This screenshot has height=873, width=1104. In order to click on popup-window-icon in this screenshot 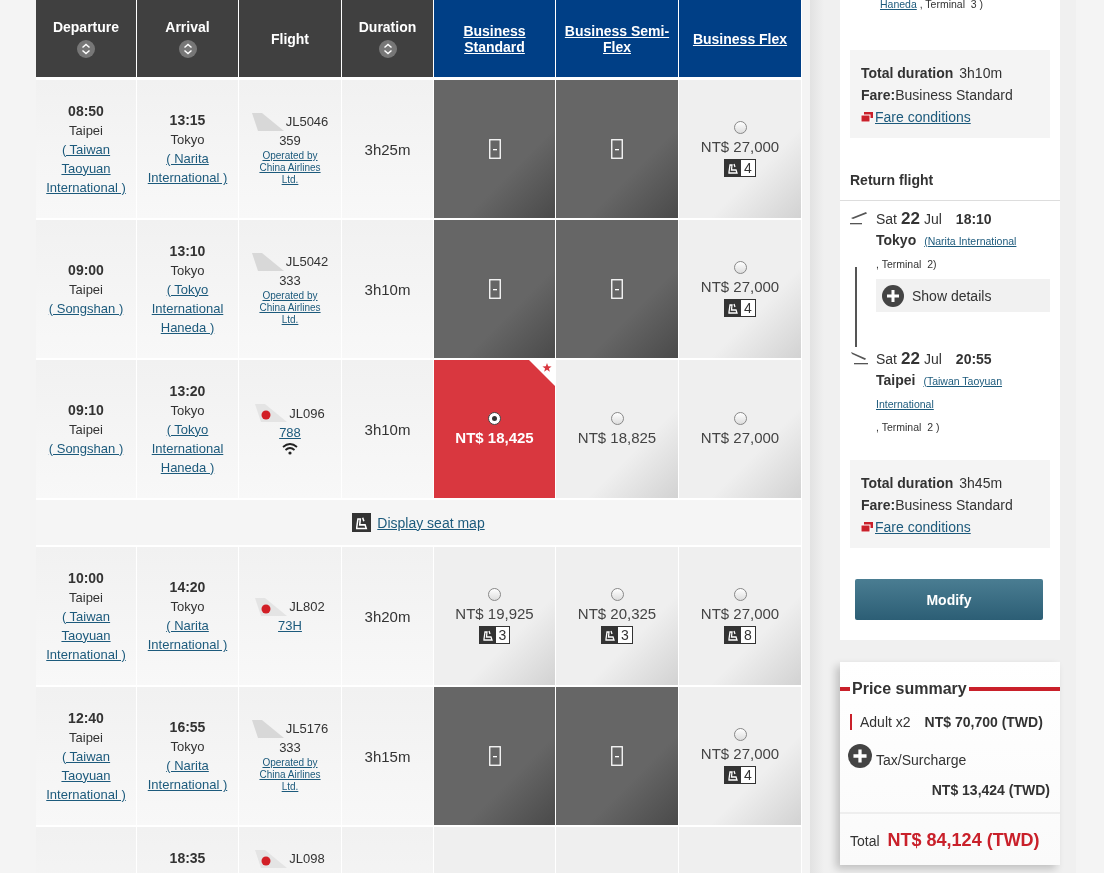, I will do `click(867, 117)`.